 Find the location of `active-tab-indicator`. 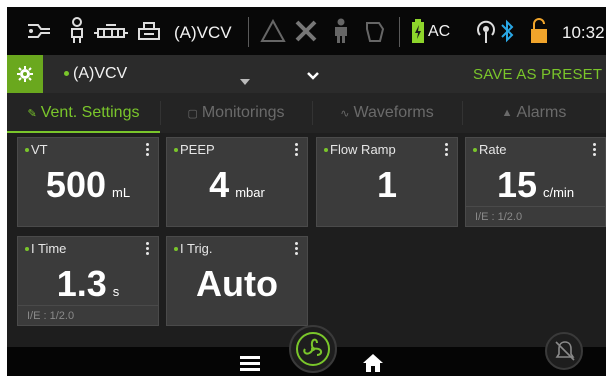

active-tab-indicator is located at coordinates (83, 132).